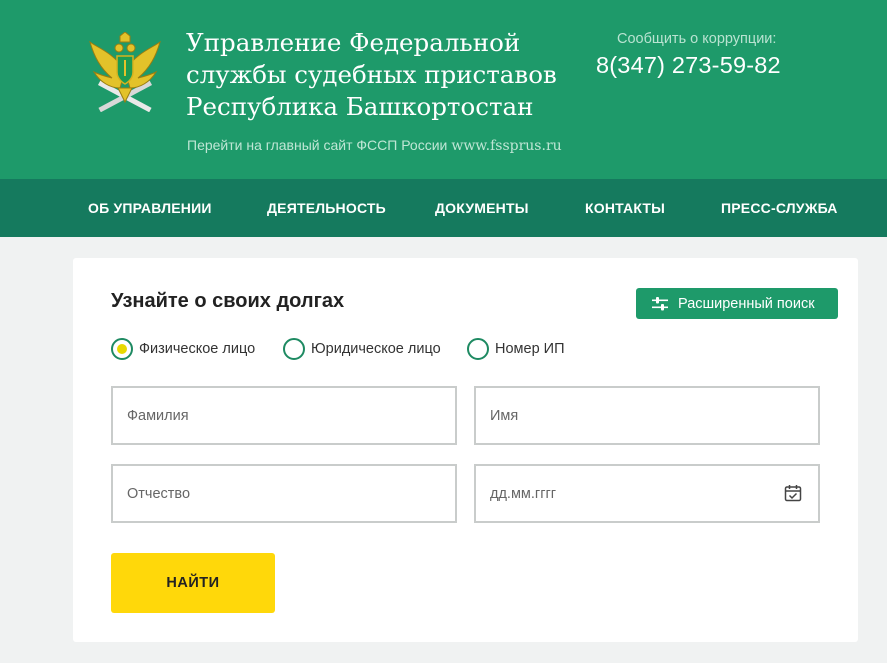 The width and height of the screenshot is (887, 663). Describe the element at coordinates (150, 208) in the screenshot. I see `nav-item-about: ОБ УПРАВЛЕНИИ` at that location.